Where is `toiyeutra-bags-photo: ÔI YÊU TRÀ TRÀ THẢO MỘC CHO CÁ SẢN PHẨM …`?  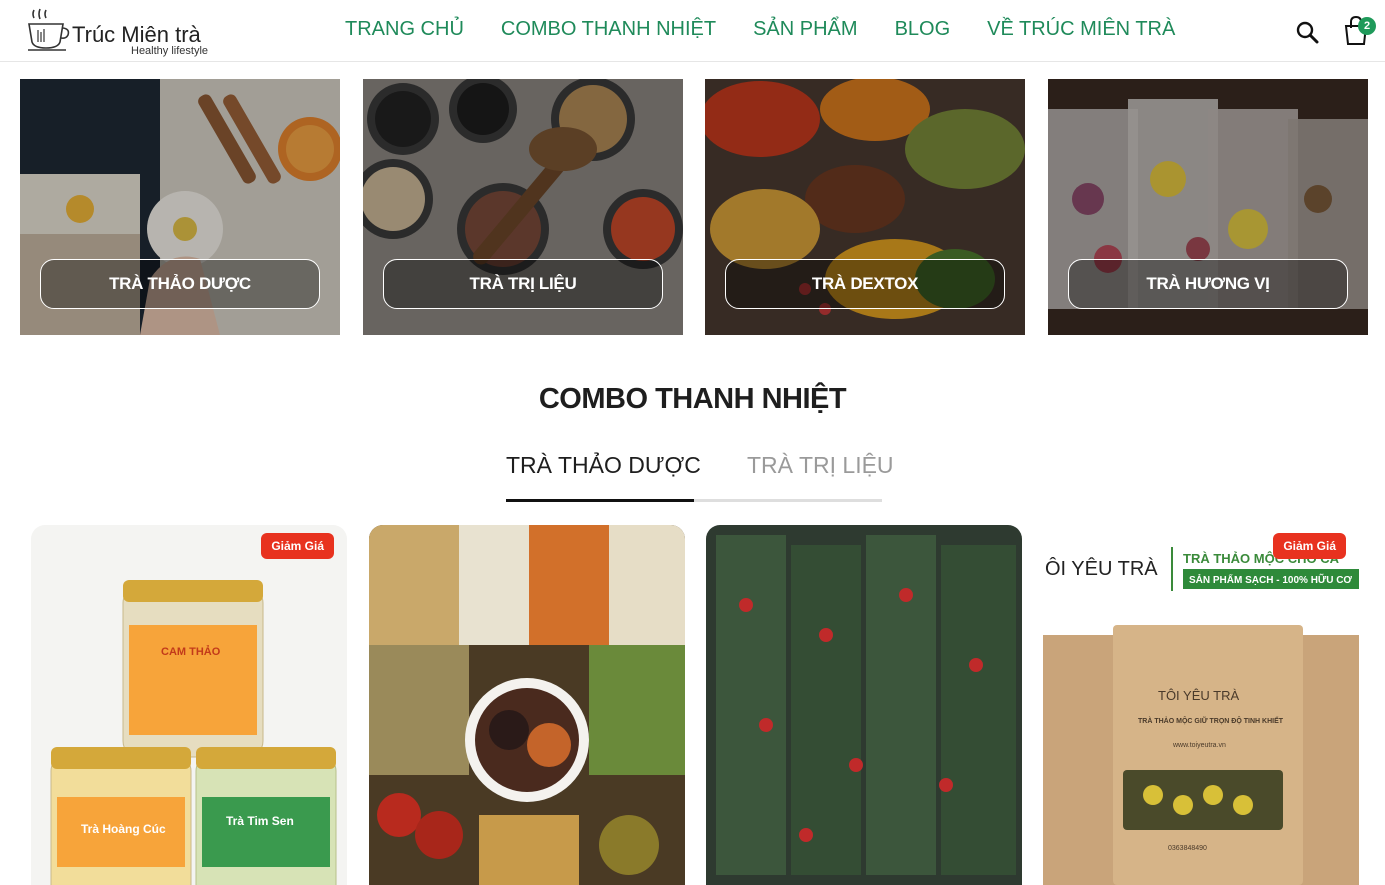
toiyeutra-bags-photo: ÔI YÊU TRÀ TRÀ THẢO MỘC CHO CÁ SẢN PHẨM … is located at coordinates (1201, 705).